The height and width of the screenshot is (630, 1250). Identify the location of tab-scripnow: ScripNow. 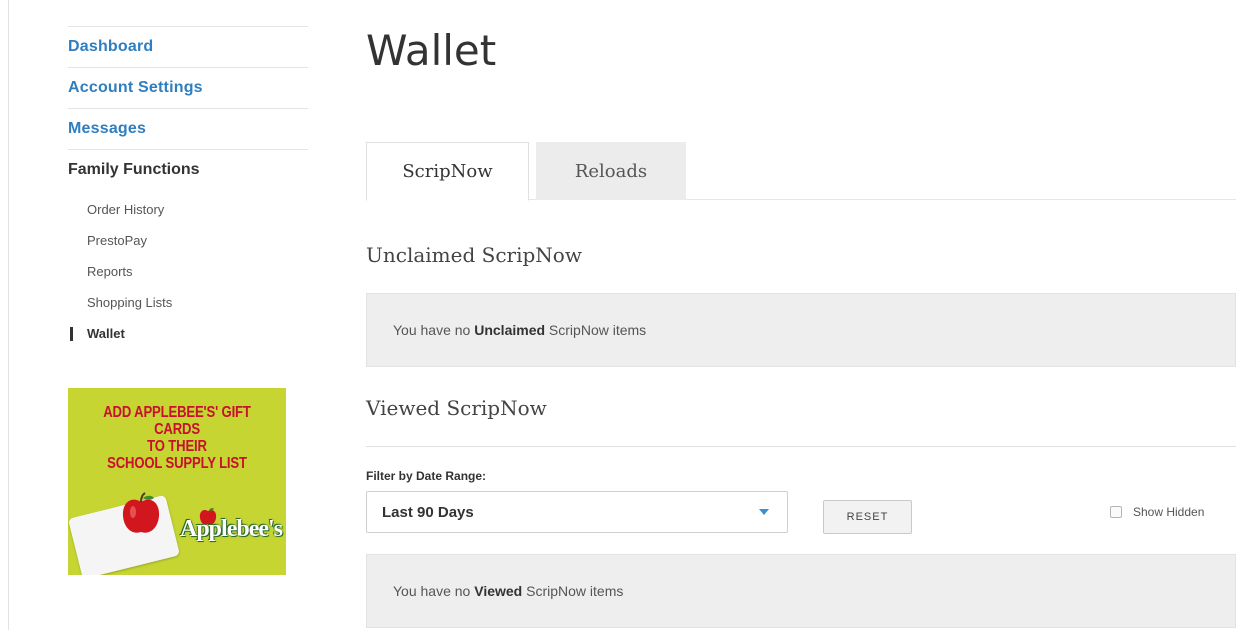
(447, 171).